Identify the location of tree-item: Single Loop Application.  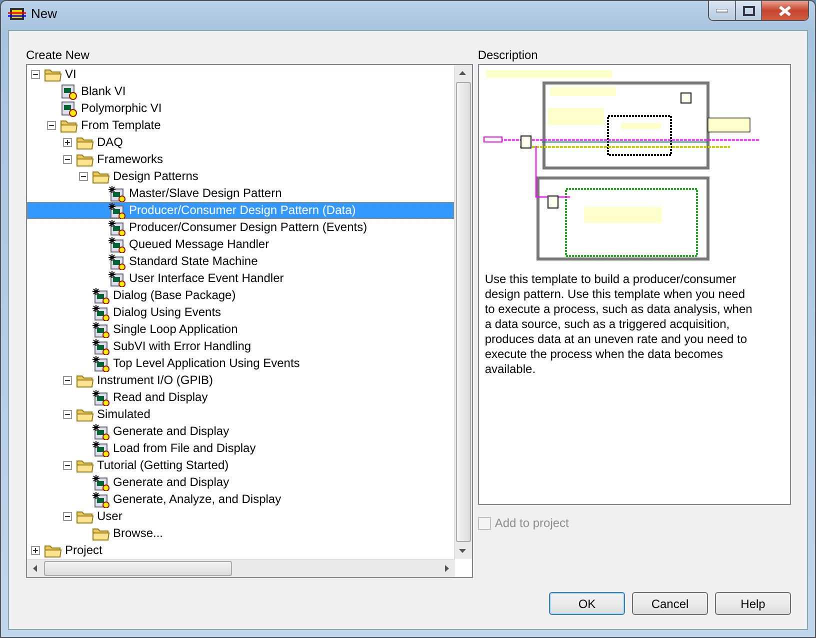
(240, 329).